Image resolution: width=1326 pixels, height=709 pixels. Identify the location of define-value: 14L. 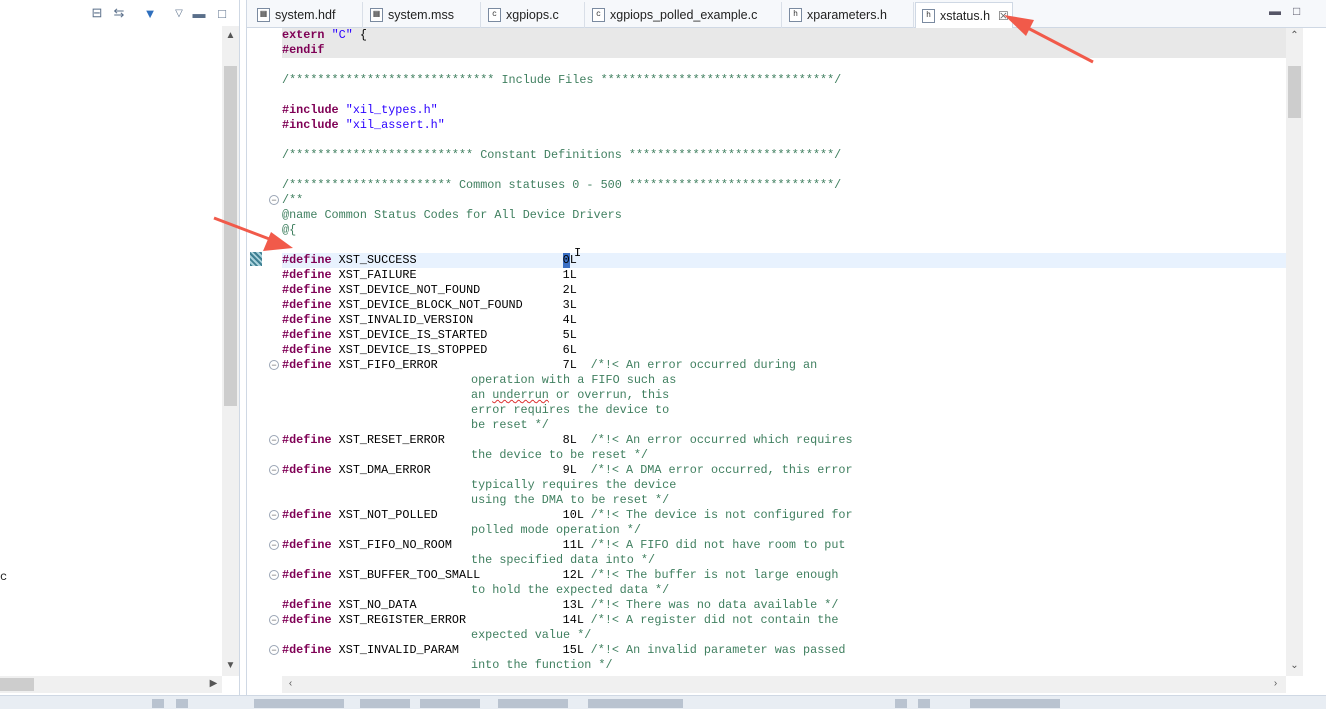
(573, 620).